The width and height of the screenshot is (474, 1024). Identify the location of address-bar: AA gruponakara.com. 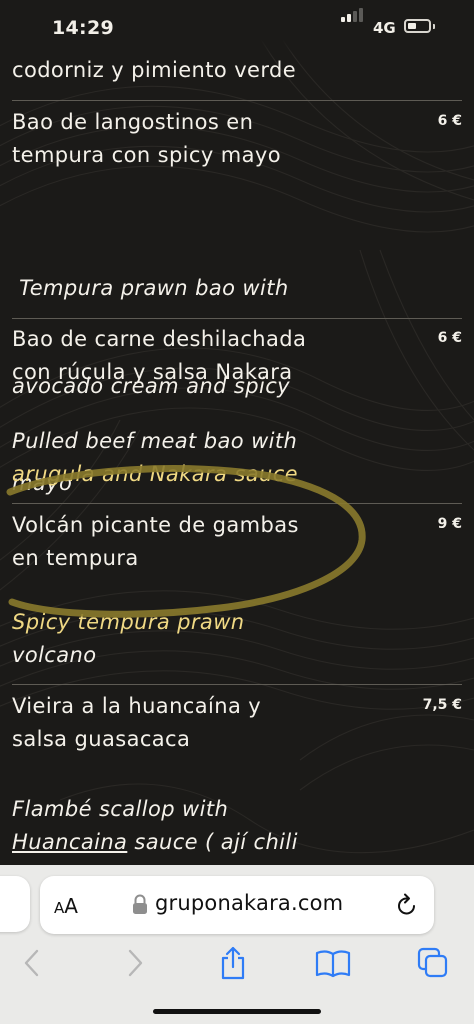
(237, 905).